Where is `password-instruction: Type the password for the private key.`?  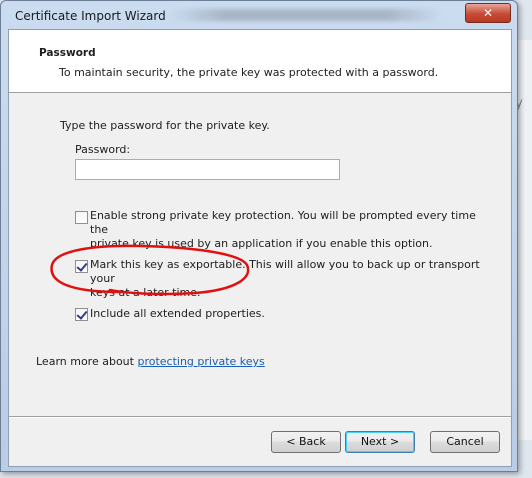 password-instruction: Type the password for the private key. is located at coordinates (165, 125).